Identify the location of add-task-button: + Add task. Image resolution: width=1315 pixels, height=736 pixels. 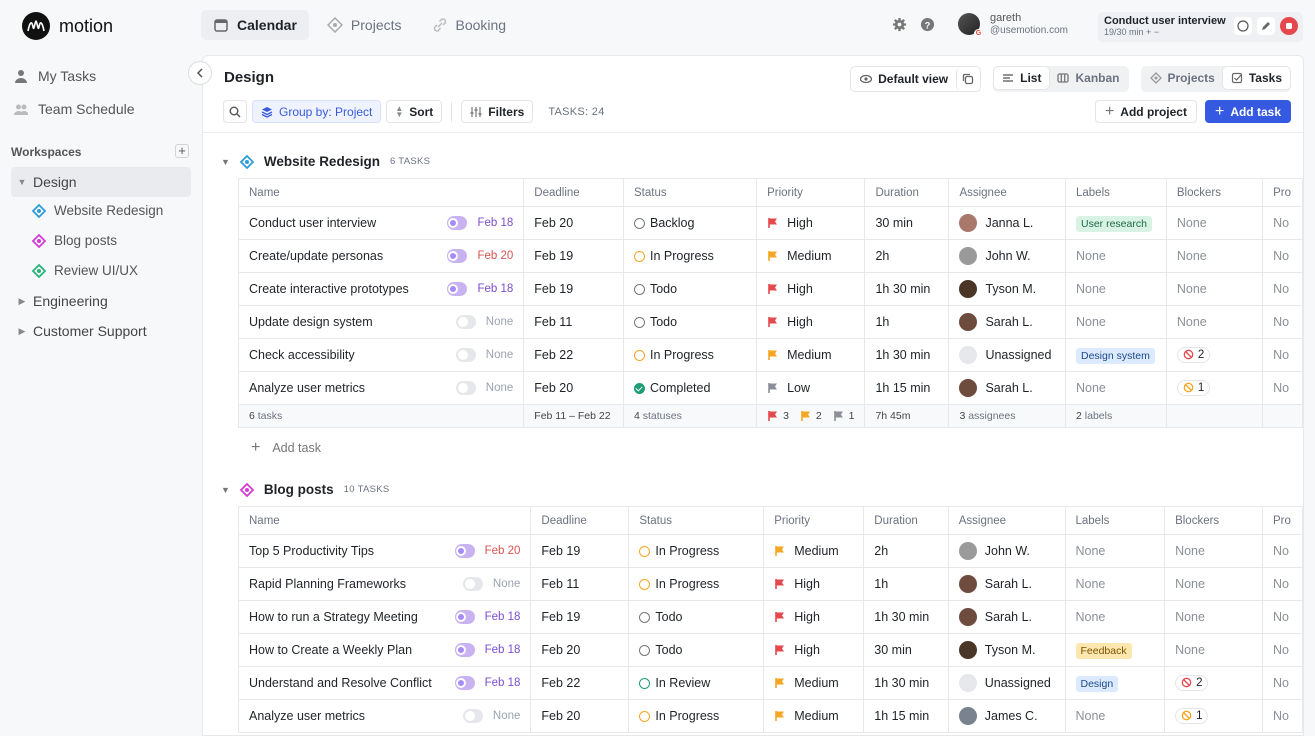
(1247, 111).